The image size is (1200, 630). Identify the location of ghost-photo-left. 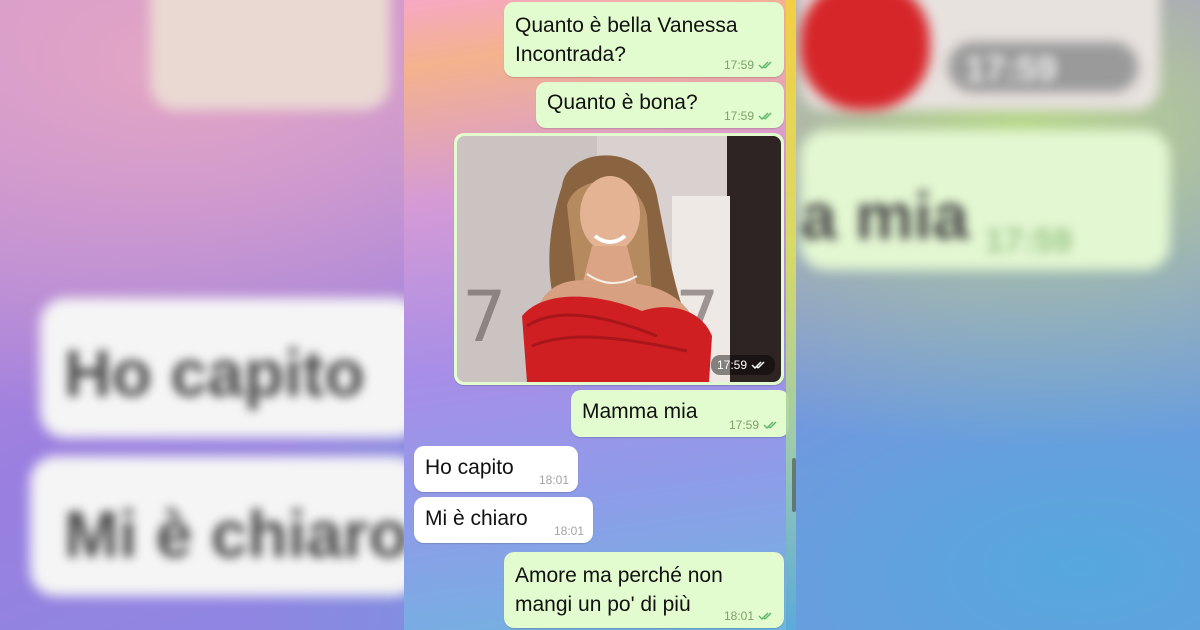
(270, 55).